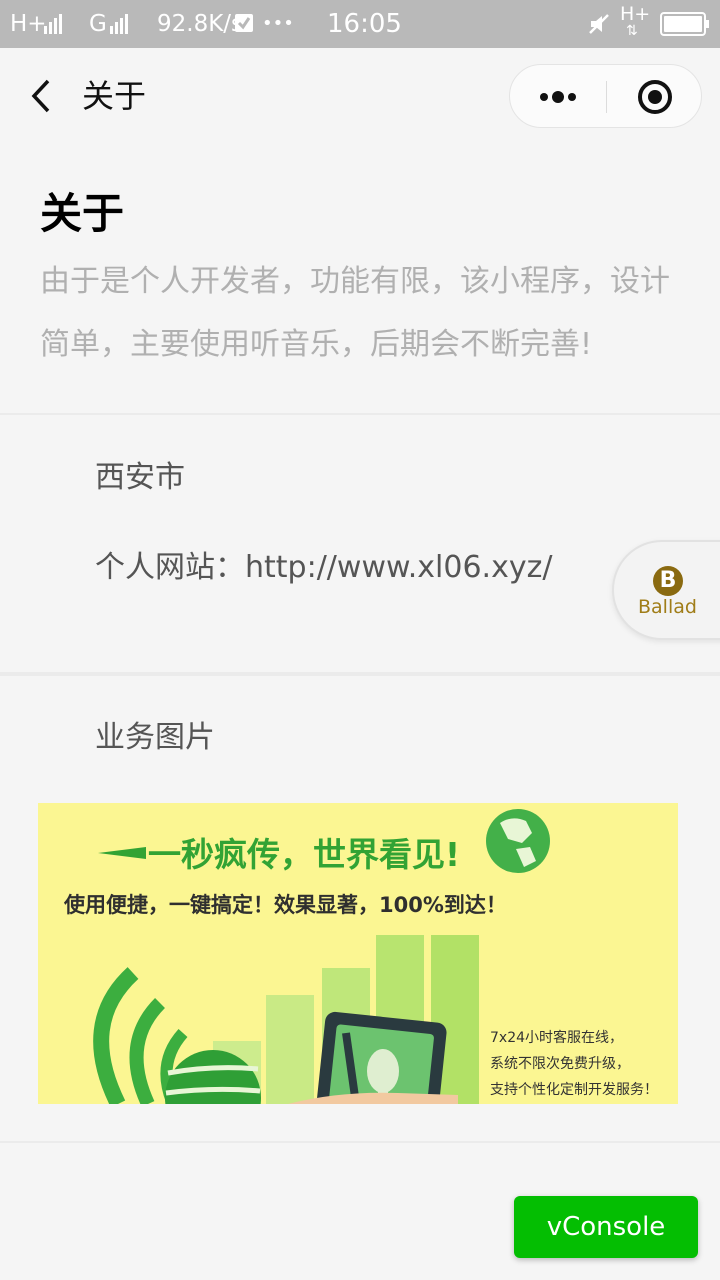 This screenshot has width=720, height=1280. What do you see at coordinates (46, 96) in the screenshot?
I see `chevron-left-icon` at bounding box center [46, 96].